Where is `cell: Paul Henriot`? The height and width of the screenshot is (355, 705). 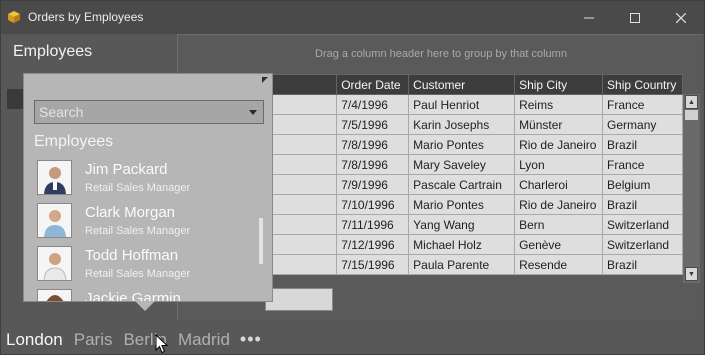
cell: Paul Henriot is located at coordinates (462, 104).